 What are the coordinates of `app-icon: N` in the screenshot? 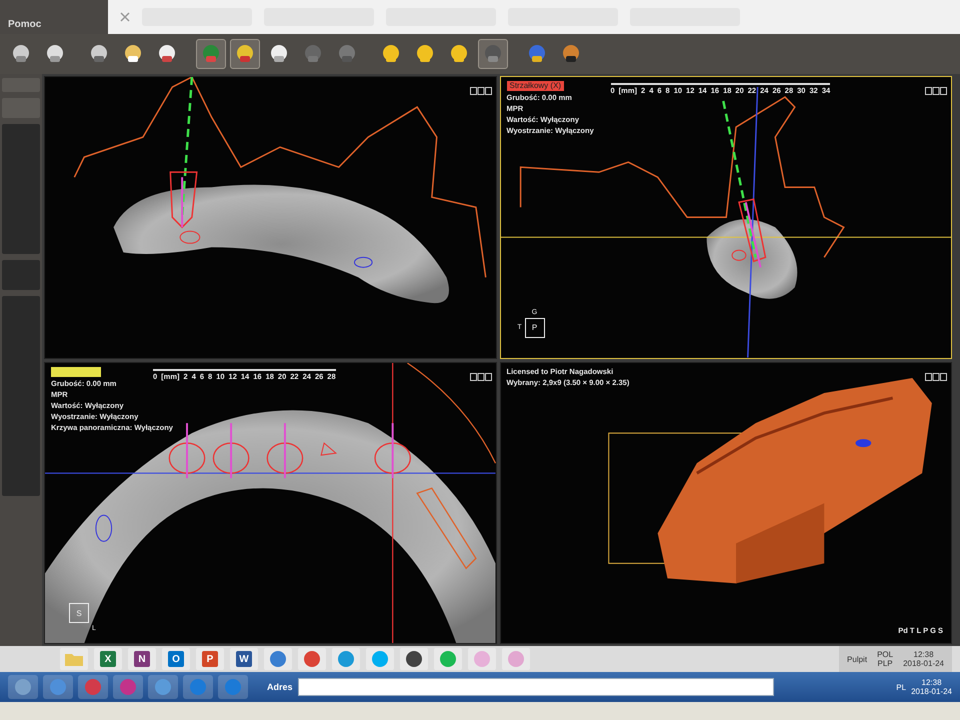 It's located at (142, 659).